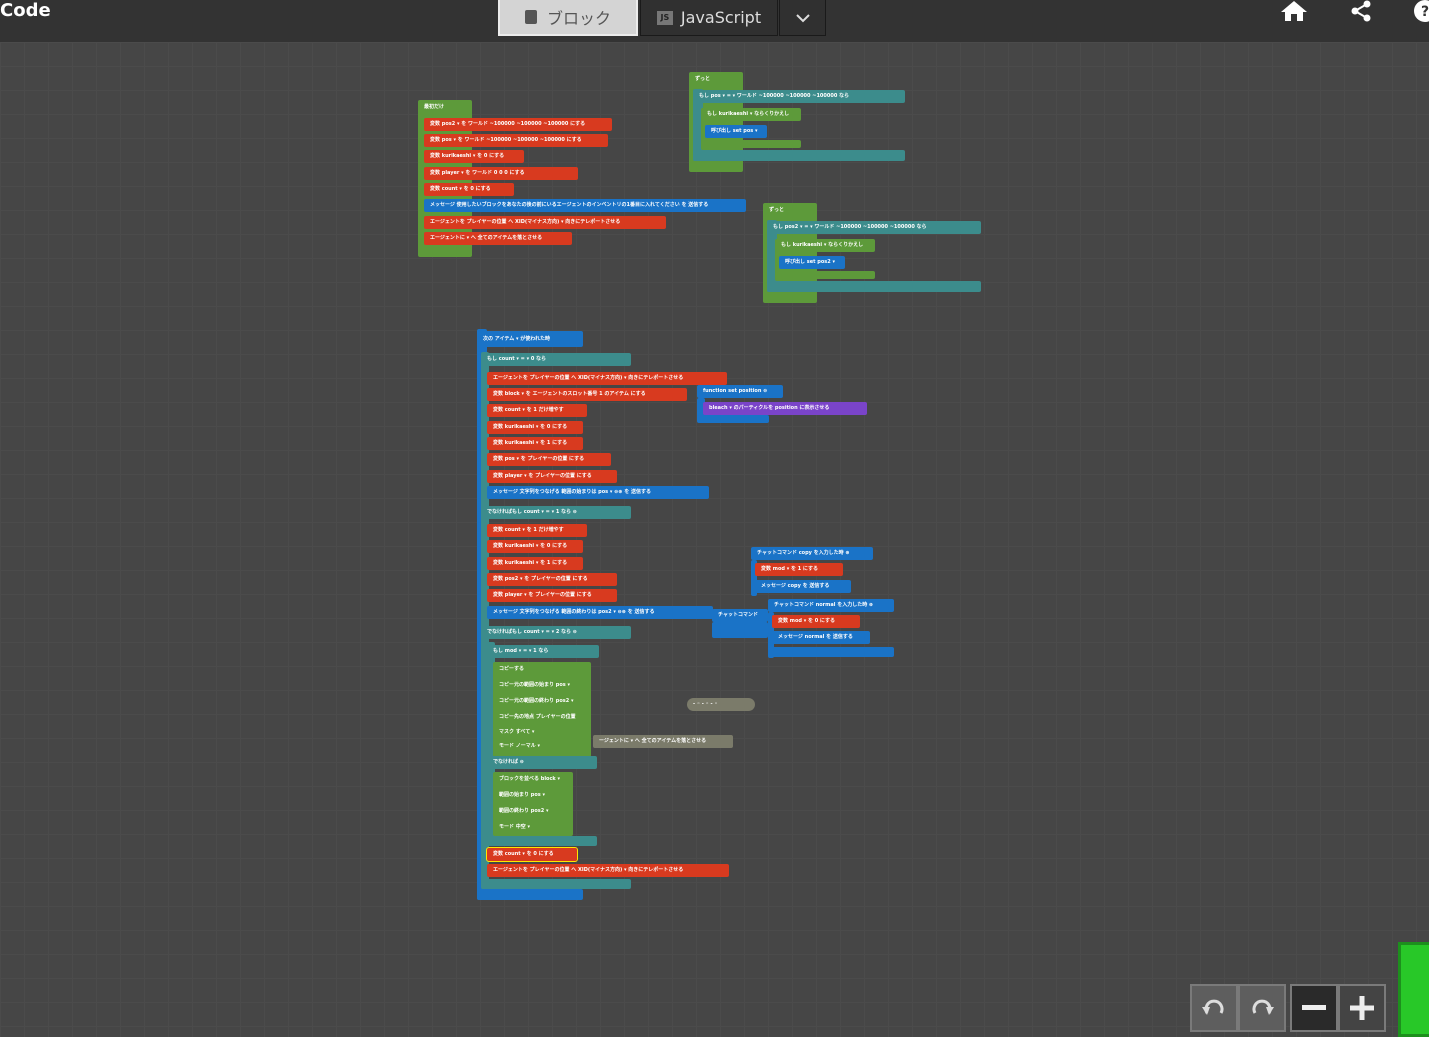  I want to click on particle-block: bleach ▾ のパーティクルを position に表示させる, so click(785, 408).